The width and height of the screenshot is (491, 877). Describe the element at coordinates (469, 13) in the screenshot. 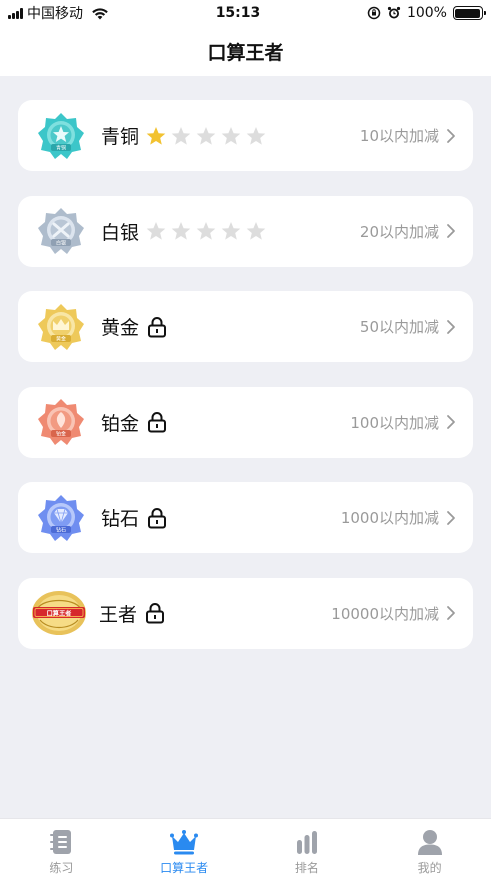

I see `battery-icon` at that location.